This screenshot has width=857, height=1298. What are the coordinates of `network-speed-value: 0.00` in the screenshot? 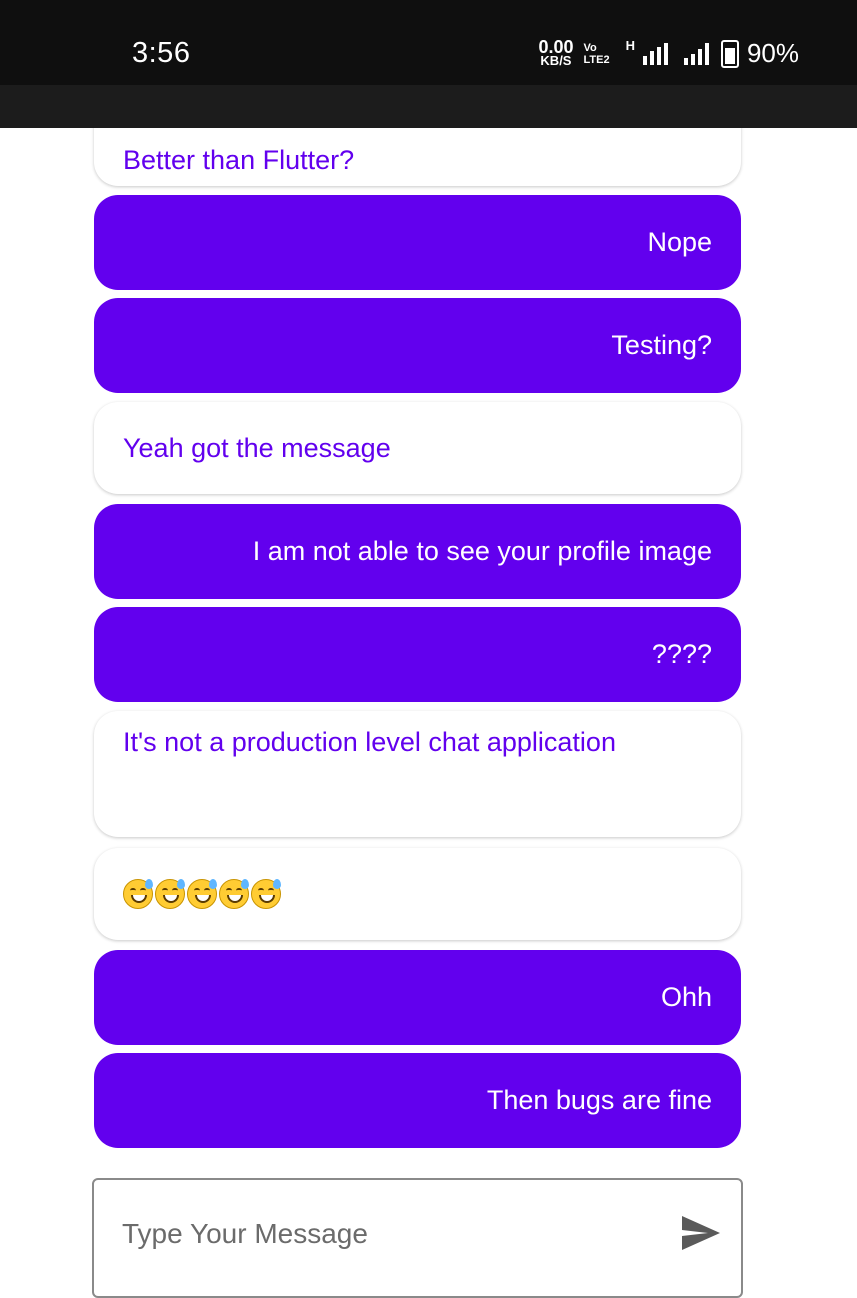 It's located at (556, 46).